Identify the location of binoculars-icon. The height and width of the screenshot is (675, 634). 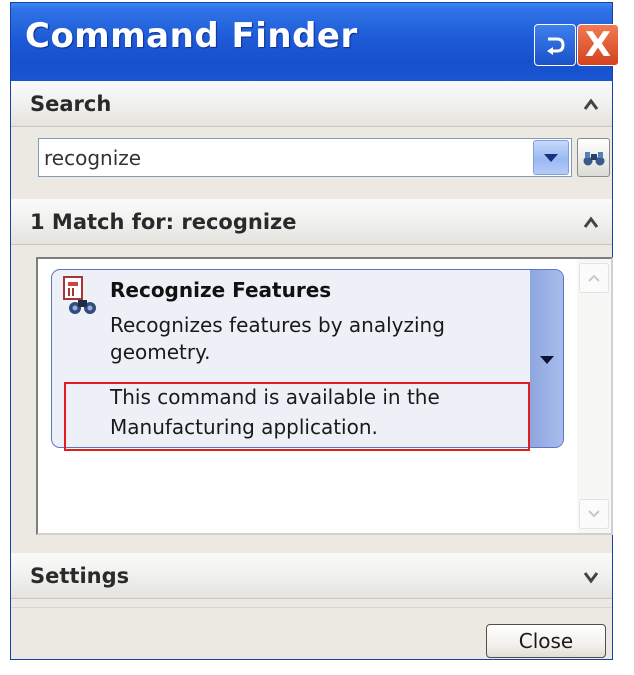
(593, 158).